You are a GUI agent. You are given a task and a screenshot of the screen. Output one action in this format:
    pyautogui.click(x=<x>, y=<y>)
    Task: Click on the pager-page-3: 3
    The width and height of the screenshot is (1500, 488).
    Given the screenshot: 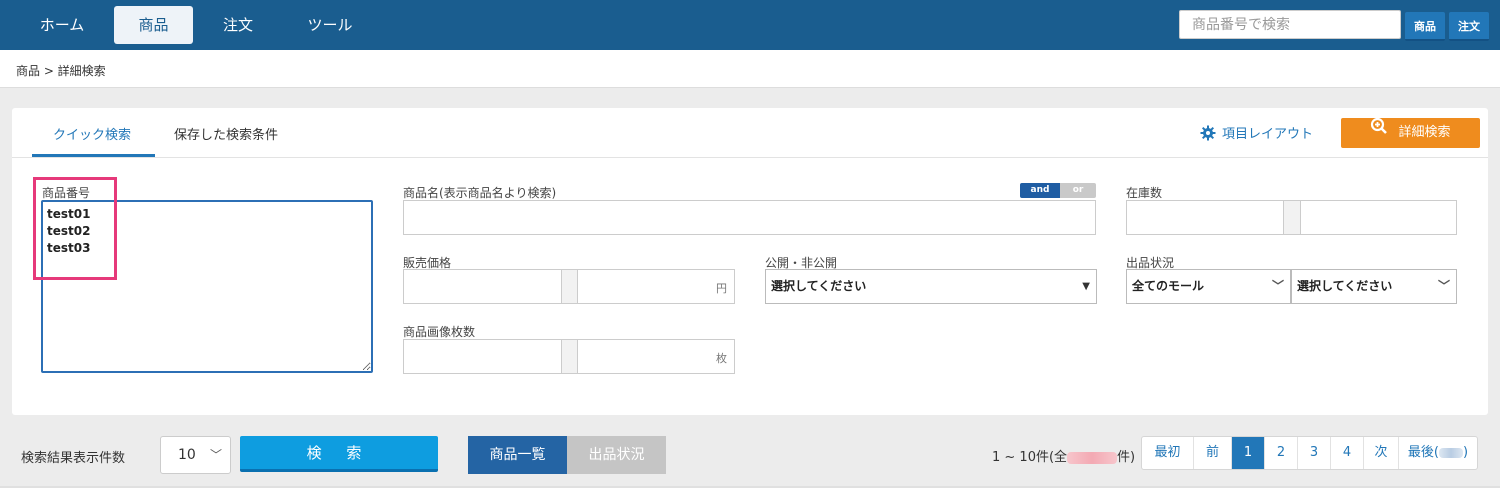 What is the action you would take?
    pyautogui.click(x=1314, y=453)
    